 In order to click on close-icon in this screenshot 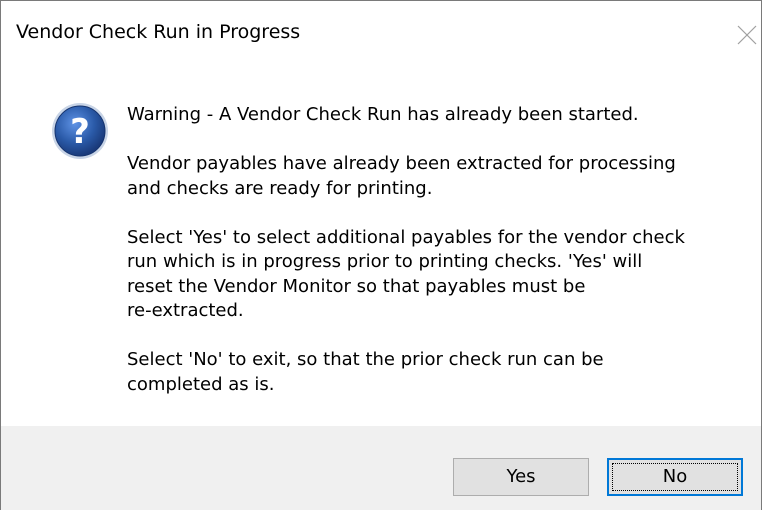, I will do `click(747, 35)`.